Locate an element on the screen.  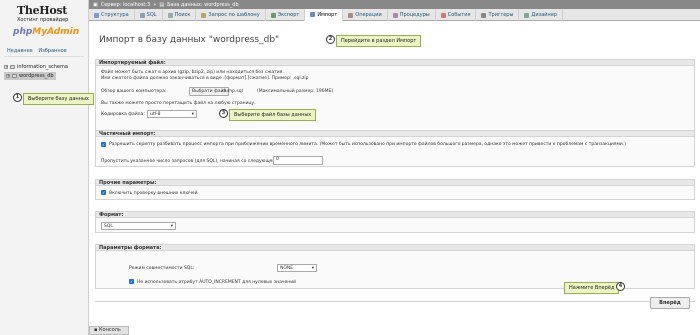
tab-3: Запрос по шаблону is located at coordinates (231, 15).